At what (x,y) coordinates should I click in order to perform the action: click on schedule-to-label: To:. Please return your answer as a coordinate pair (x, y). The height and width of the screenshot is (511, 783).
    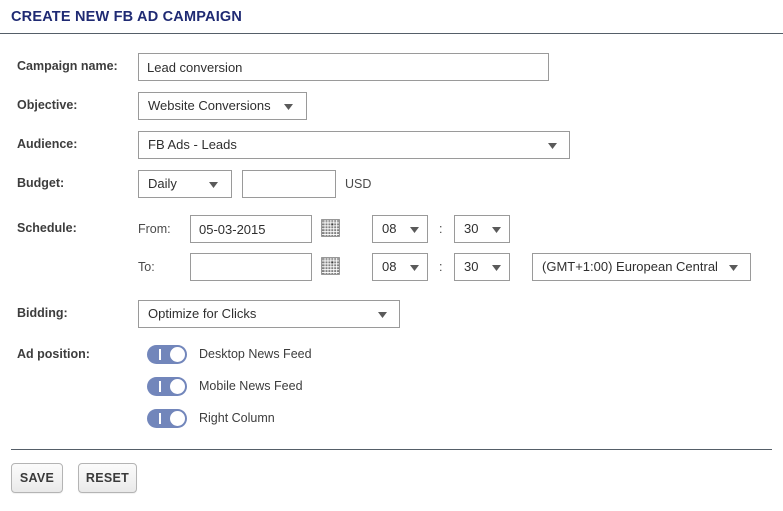
    Looking at the image, I should click on (146, 267).